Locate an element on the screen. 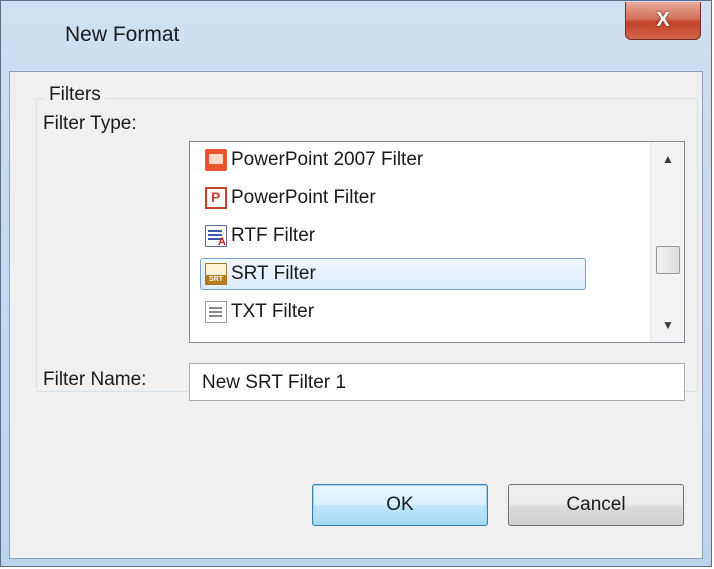 This screenshot has height=569, width=714. list-item-label: TXT Filter is located at coordinates (273, 311).